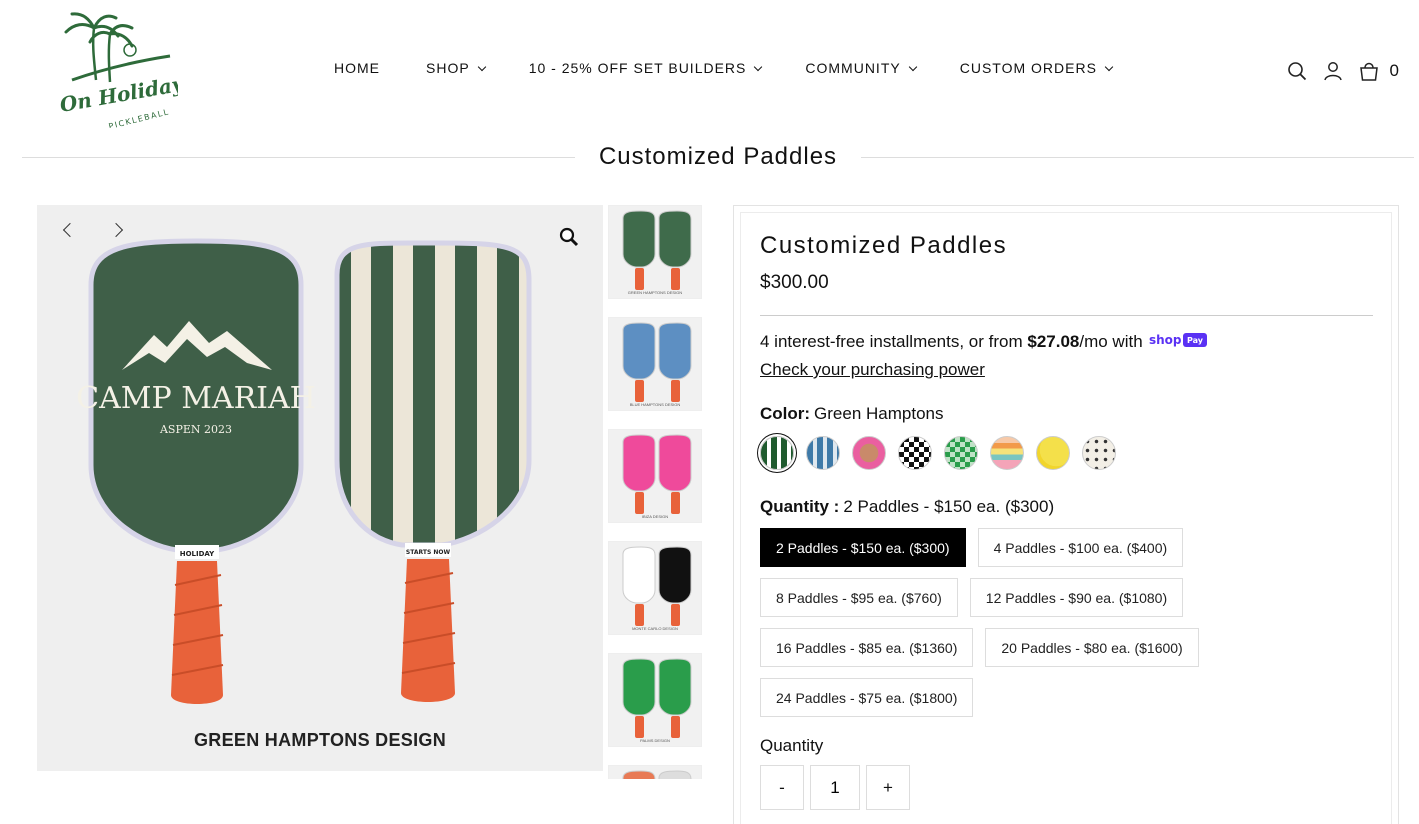 This screenshot has width=1419, height=824. Describe the element at coordinates (823, 453) in the screenshot. I see `swatch-blue-stripe` at that location.